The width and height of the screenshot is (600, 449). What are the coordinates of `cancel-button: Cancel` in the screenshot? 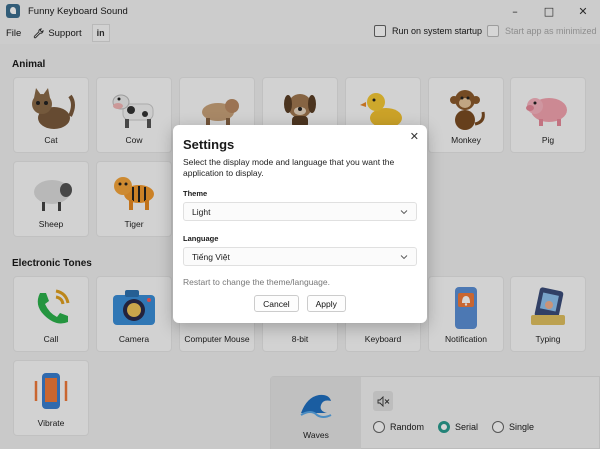 It's located at (276, 303).